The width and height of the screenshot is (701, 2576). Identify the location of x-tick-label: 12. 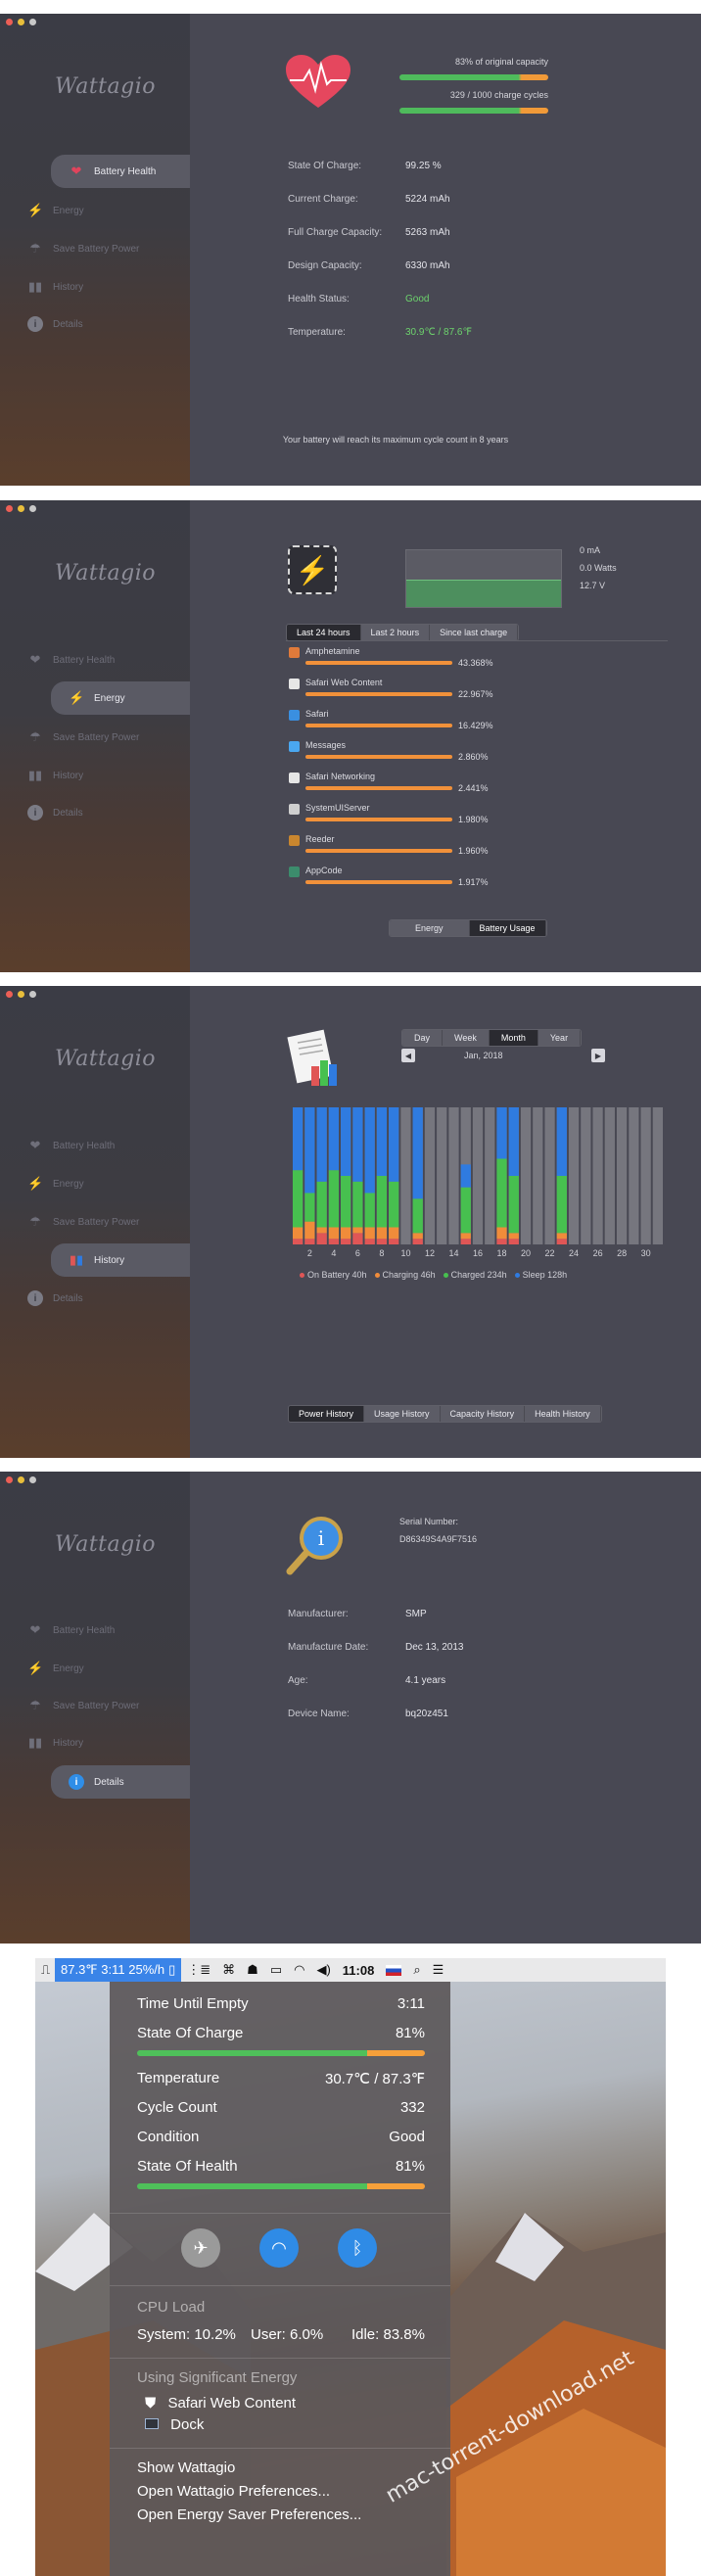
(430, 1253).